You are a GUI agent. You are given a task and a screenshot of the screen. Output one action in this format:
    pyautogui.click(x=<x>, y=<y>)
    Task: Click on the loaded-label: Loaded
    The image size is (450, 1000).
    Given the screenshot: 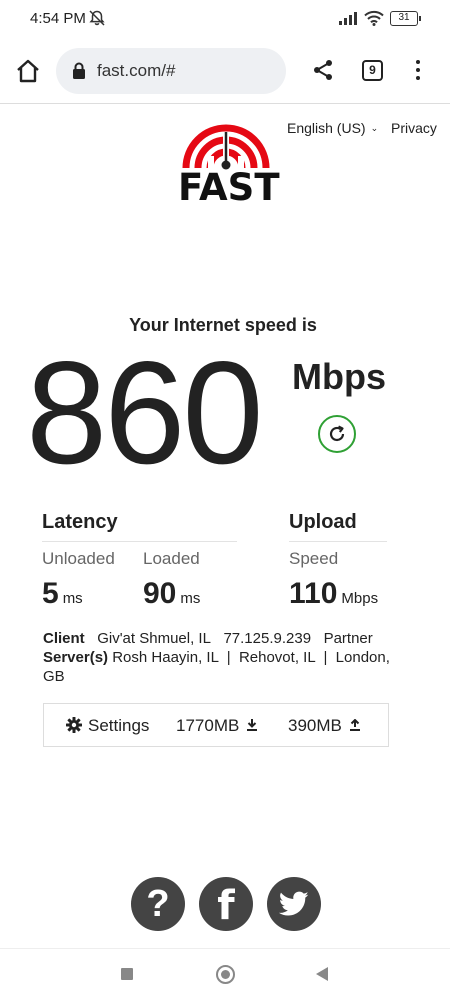 What is the action you would take?
    pyautogui.click(x=171, y=558)
    